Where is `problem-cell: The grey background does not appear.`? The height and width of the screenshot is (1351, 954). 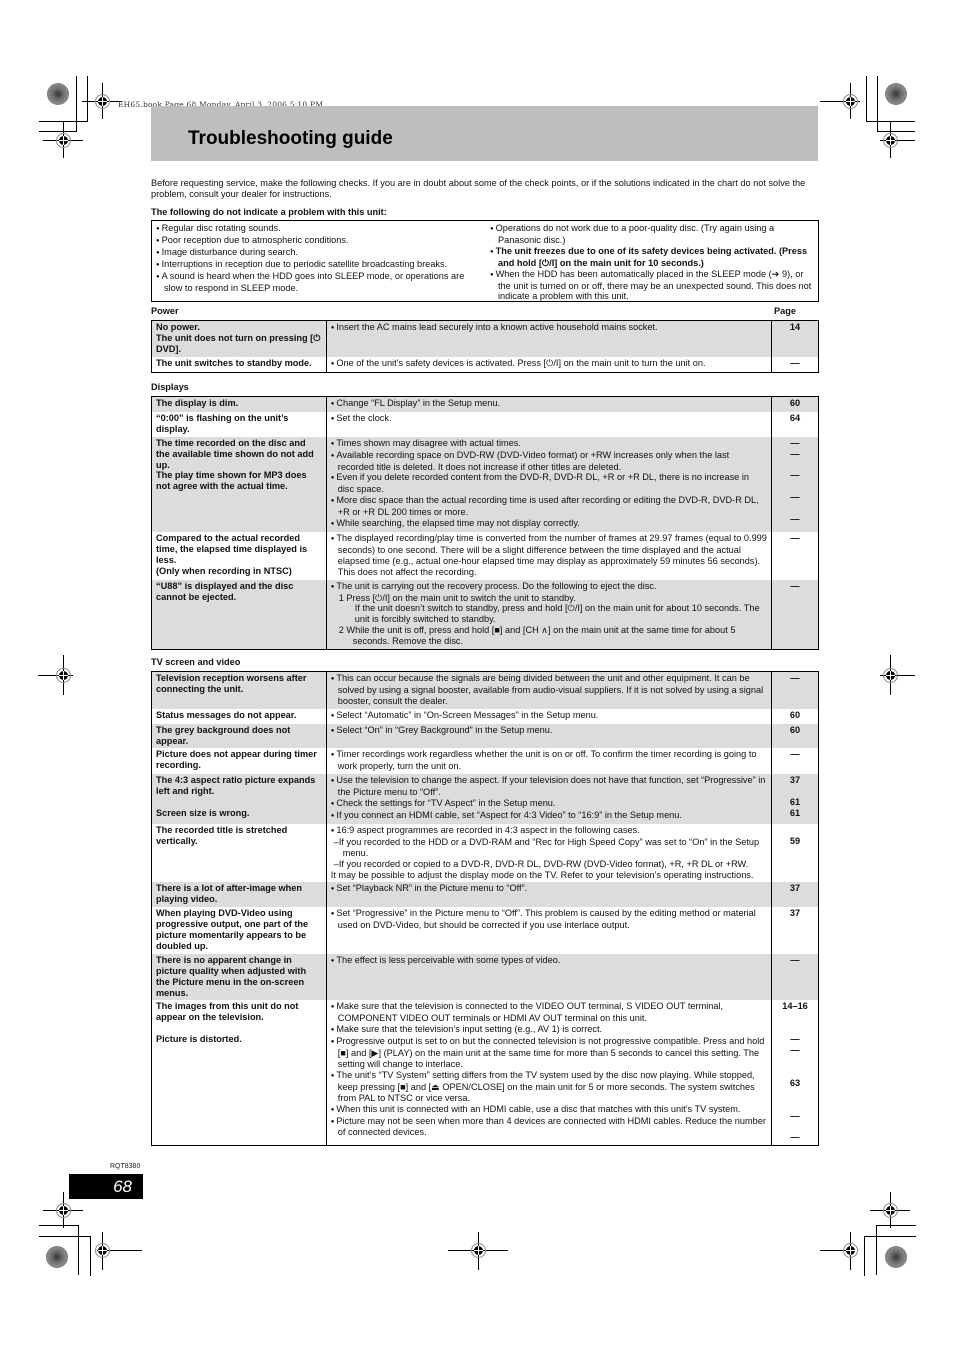 problem-cell: The grey background does not appear. is located at coordinates (239, 736).